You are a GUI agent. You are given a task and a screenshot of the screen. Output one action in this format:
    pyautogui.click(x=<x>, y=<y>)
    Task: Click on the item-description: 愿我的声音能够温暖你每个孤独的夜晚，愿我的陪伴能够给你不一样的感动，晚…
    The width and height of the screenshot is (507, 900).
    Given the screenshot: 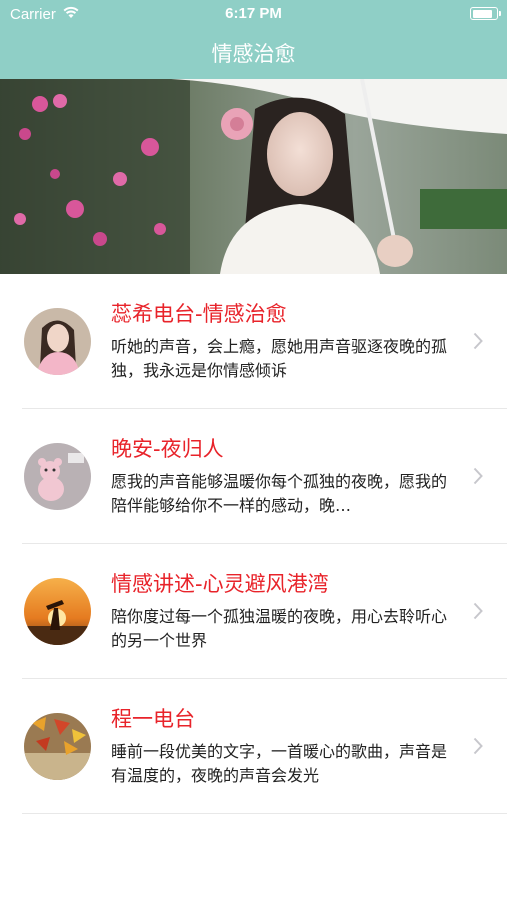 What is the action you would take?
    pyautogui.click(x=279, y=493)
    